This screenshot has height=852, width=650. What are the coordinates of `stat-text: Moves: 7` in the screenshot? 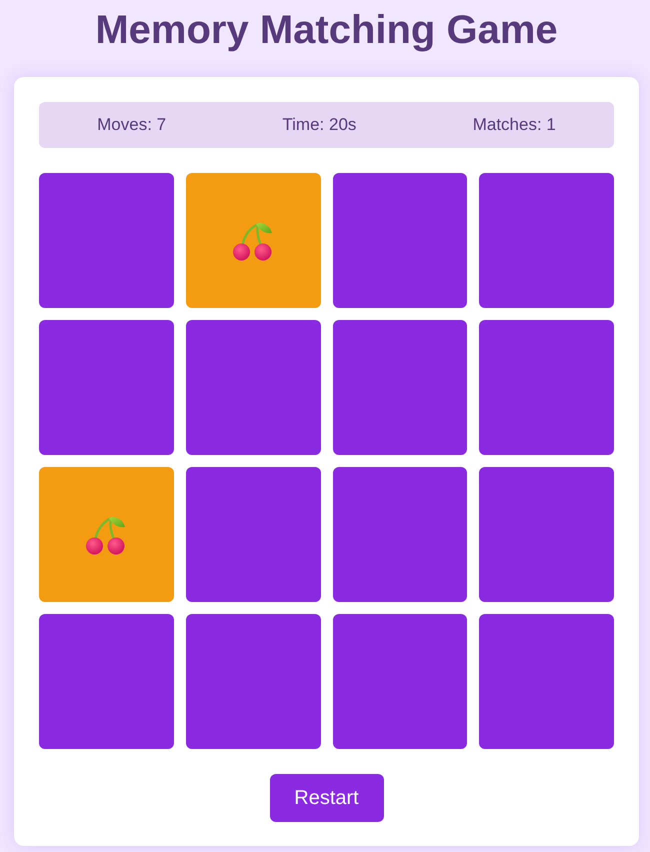 It's located at (131, 125).